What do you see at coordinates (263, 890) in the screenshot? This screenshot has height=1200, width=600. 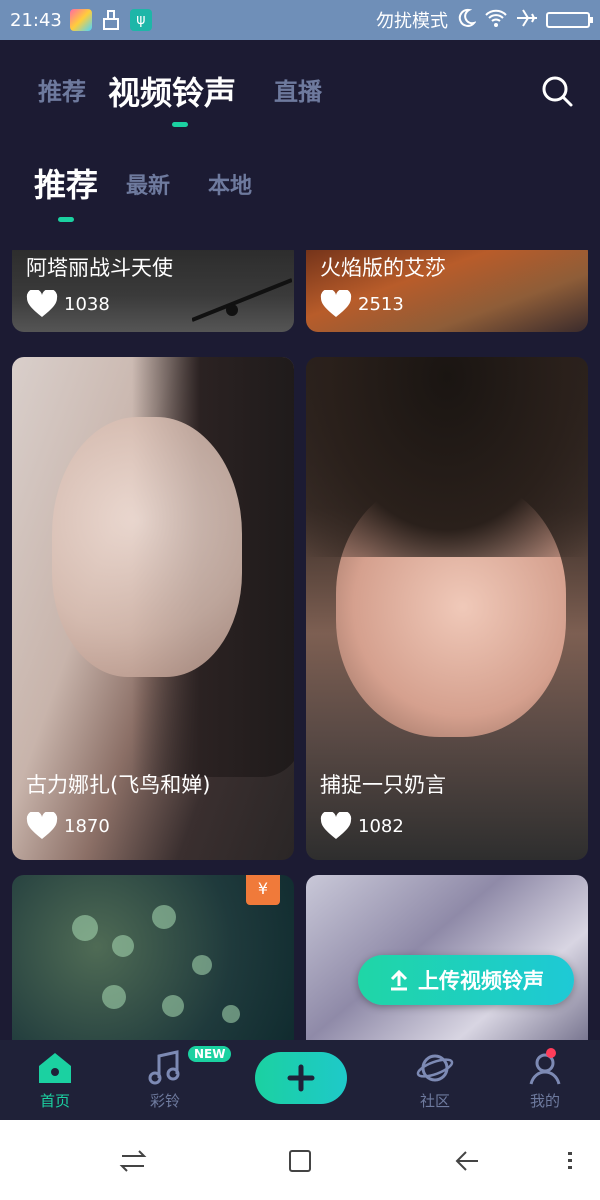 I see `paid-badge: ¥` at bounding box center [263, 890].